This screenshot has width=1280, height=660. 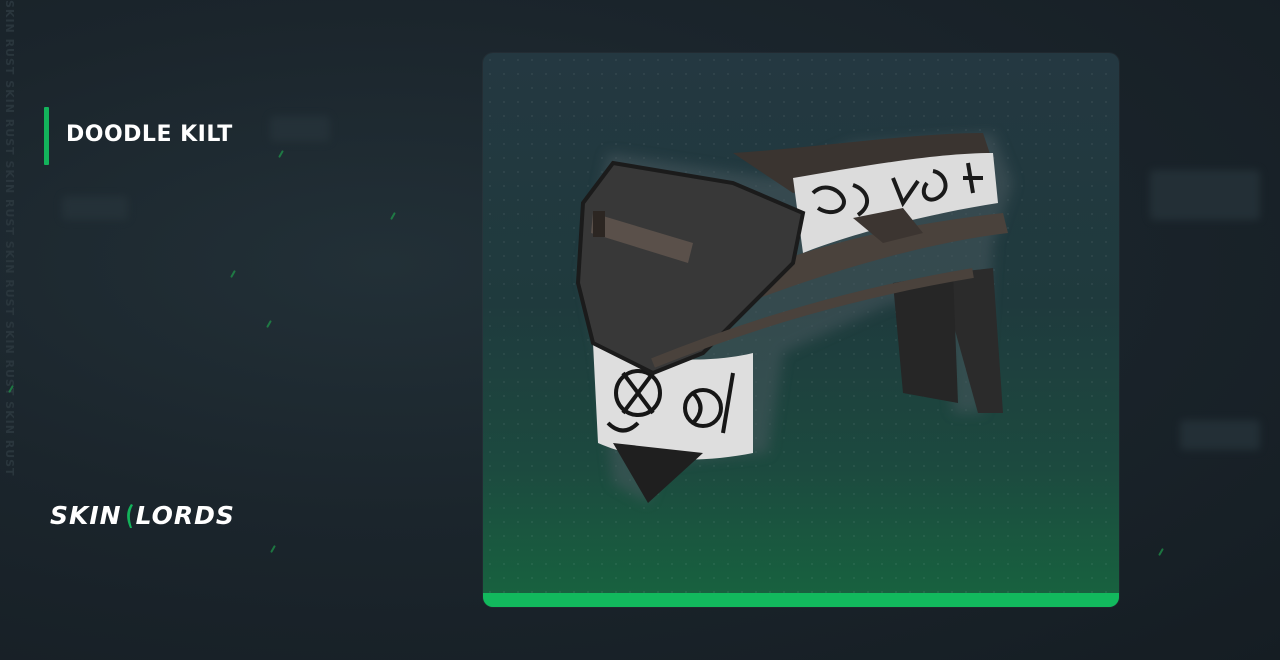 What do you see at coordinates (149, 134) in the screenshot?
I see `item-title: DOODLE KILT` at bounding box center [149, 134].